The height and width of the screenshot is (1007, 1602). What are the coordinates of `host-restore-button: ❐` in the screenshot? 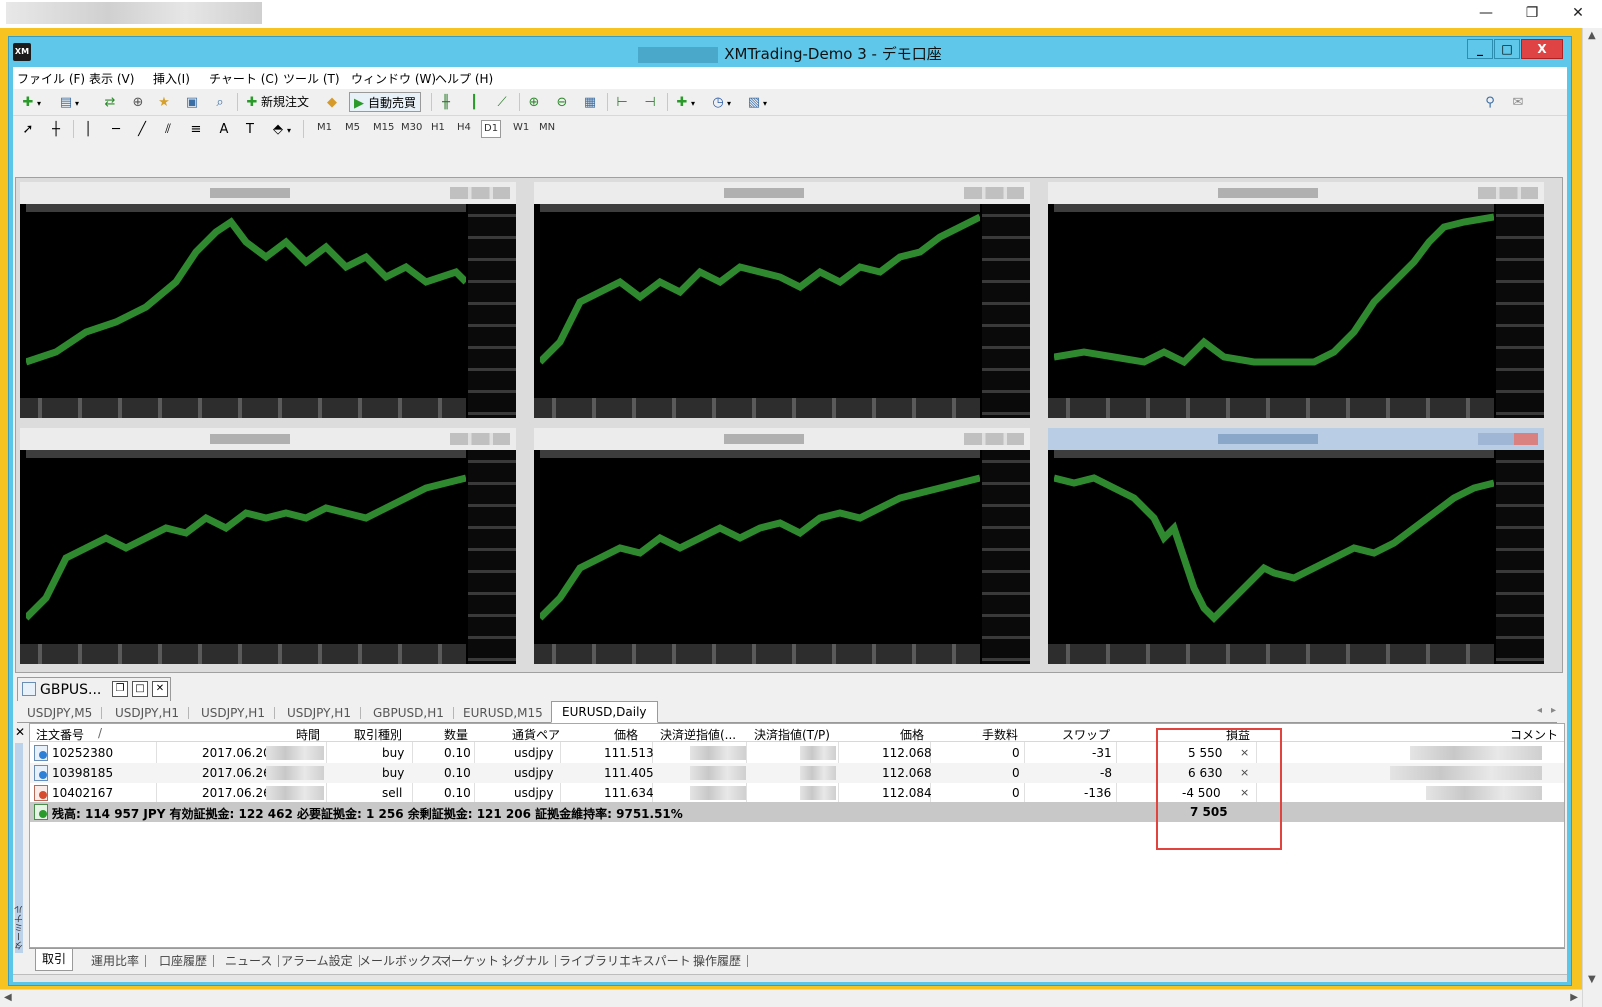 It's located at (1532, 13).